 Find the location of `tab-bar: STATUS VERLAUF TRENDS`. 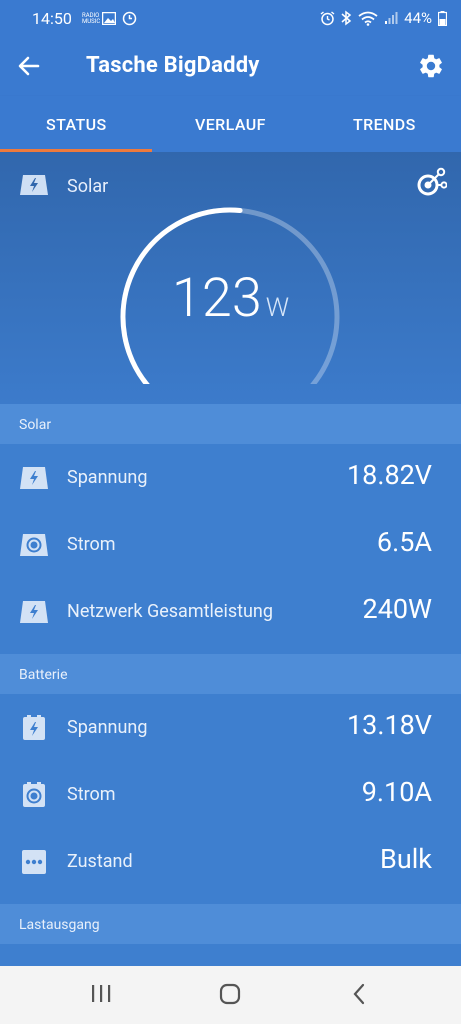

tab-bar: STATUS VERLAUF TRENDS is located at coordinates (230, 124).